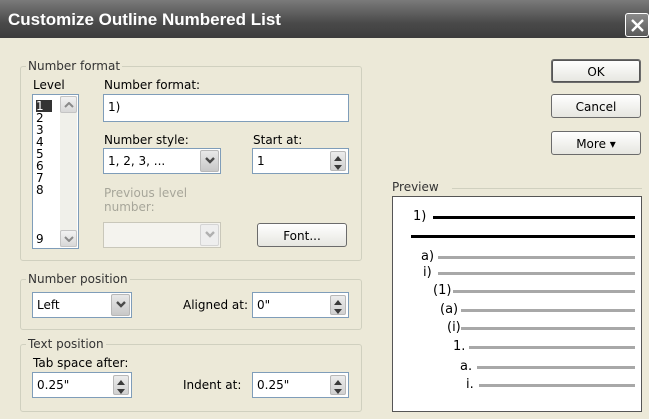 The height and width of the screenshot is (419, 649). What do you see at coordinates (81, 363) in the screenshot?
I see `tab-space-label: Tab space after:` at bounding box center [81, 363].